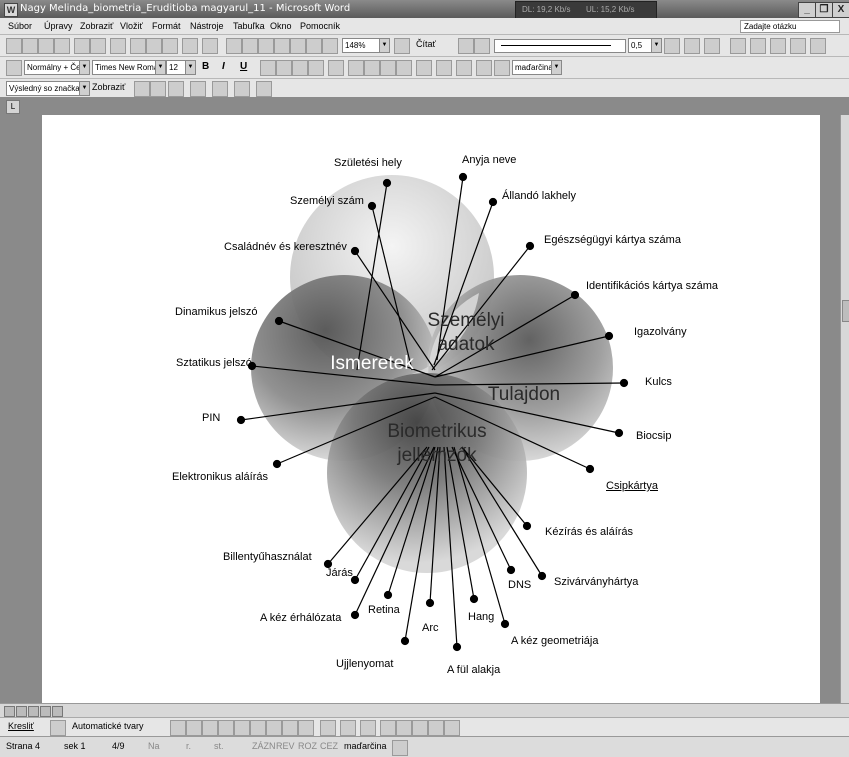  Describe the element at coordinates (264, 746) in the screenshot. I see `status-record-macro: ZÁZN` at that location.